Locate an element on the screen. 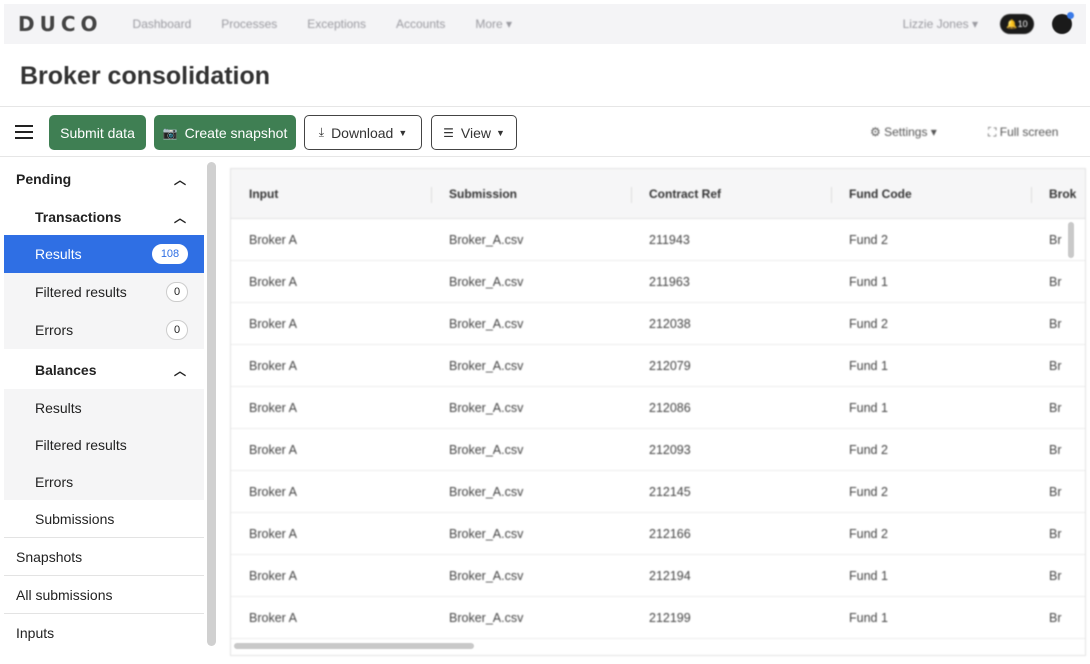 Image resolution: width=1090 pixels, height=664 pixels. sidebar-group-transactions: Transactions ︿ is located at coordinates (104, 217).